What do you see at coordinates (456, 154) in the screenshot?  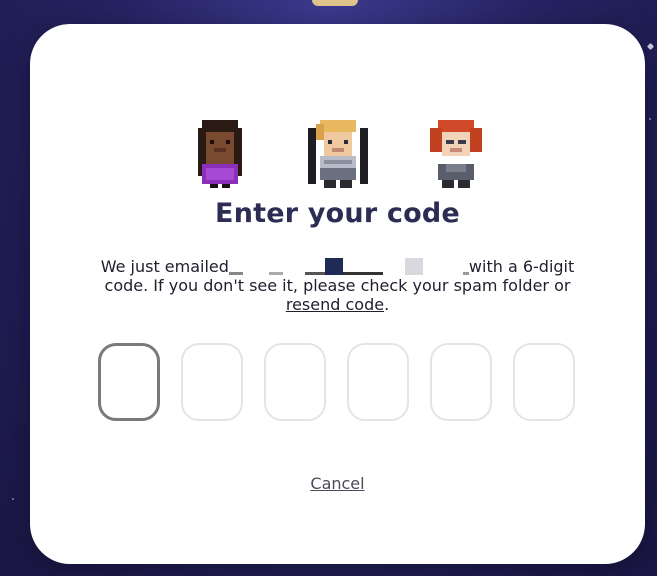 I see `avatar-red-hair-icon` at bounding box center [456, 154].